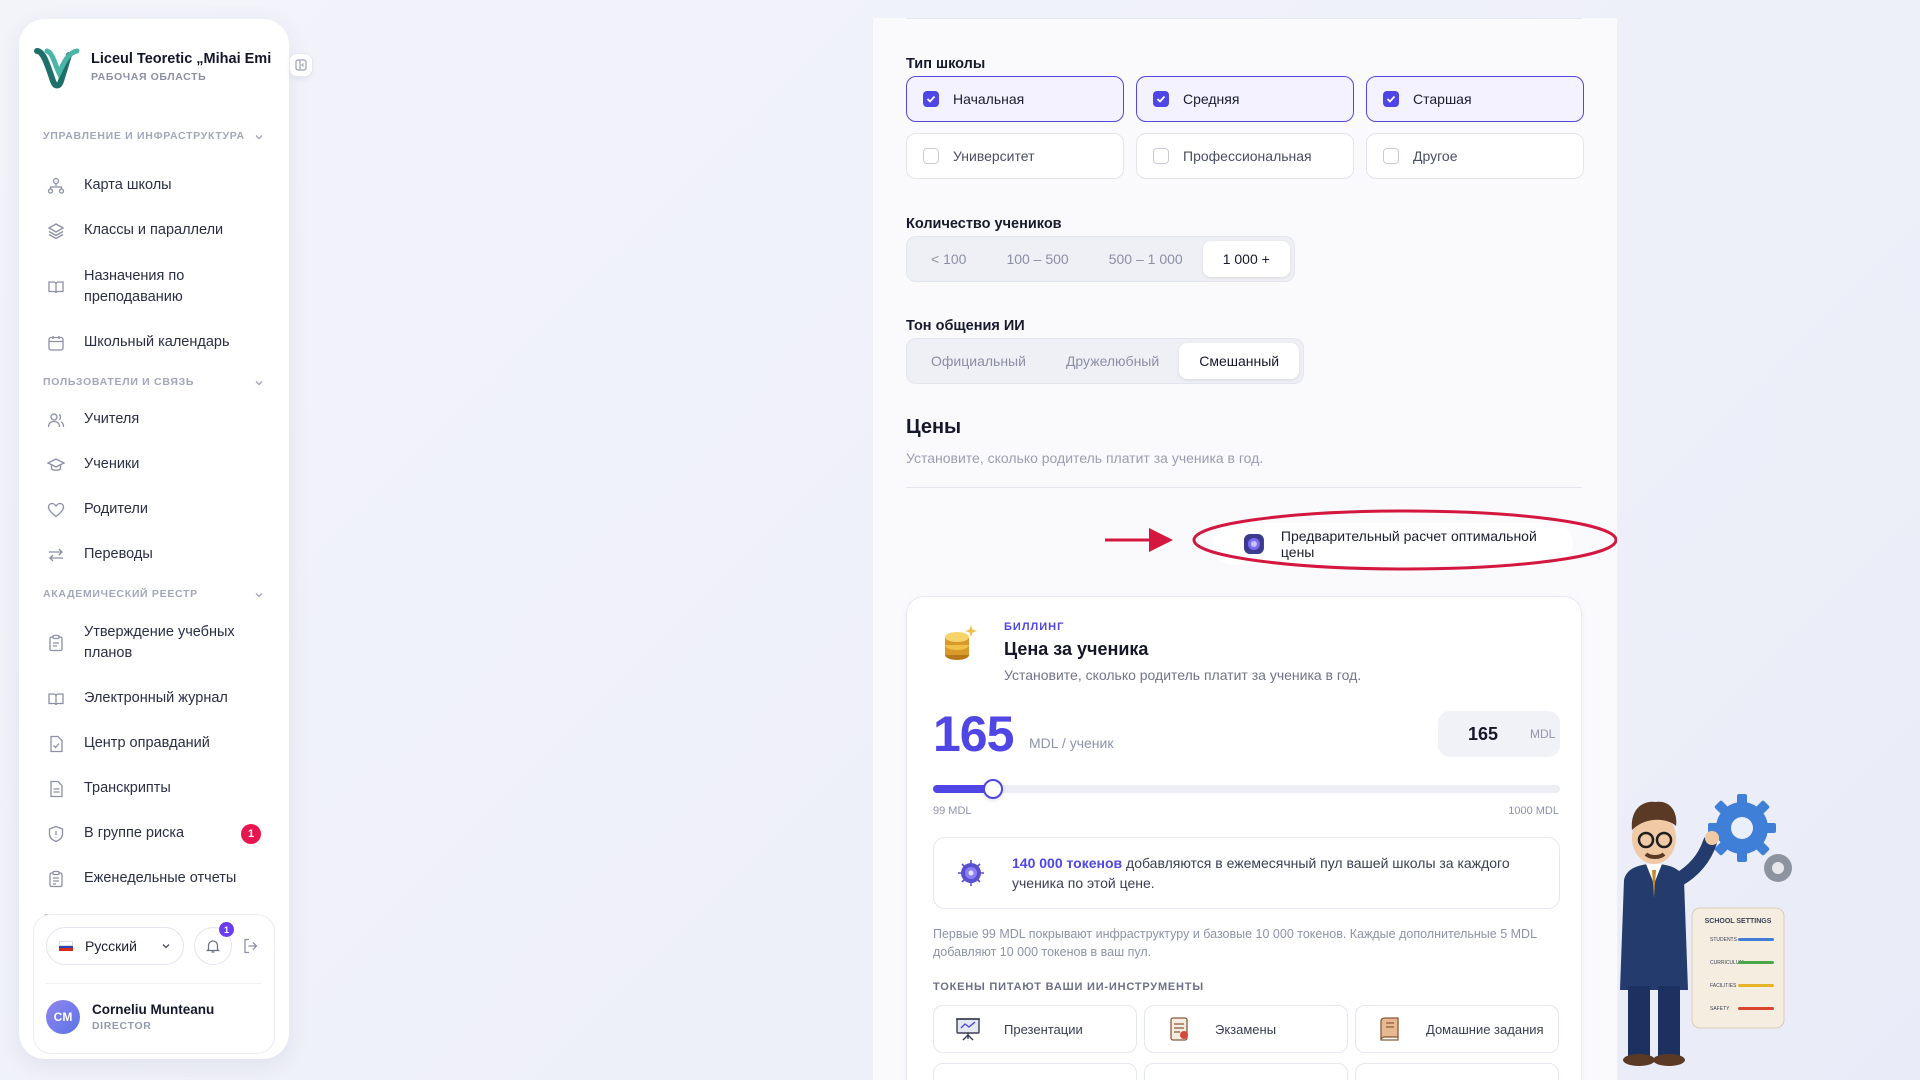 This screenshot has height=1080, width=1920. Describe the element at coordinates (993, 789) in the screenshot. I see `slider-thumb` at that location.